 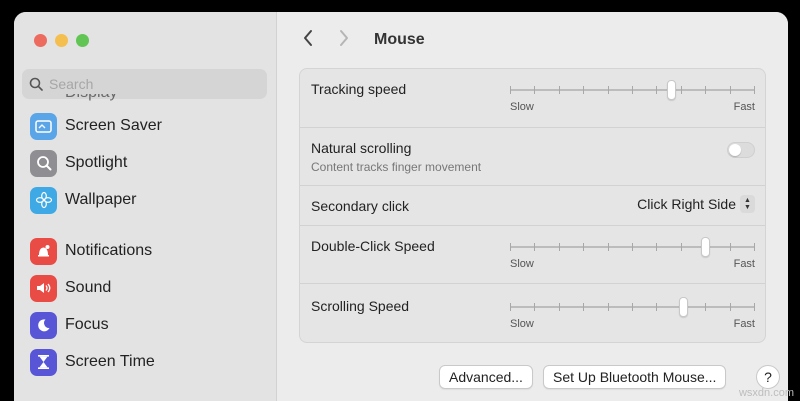 What do you see at coordinates (109, 250) in the screenshot?
I see `sidebar-item-label: Notifications` at bounding box center [109, 250].